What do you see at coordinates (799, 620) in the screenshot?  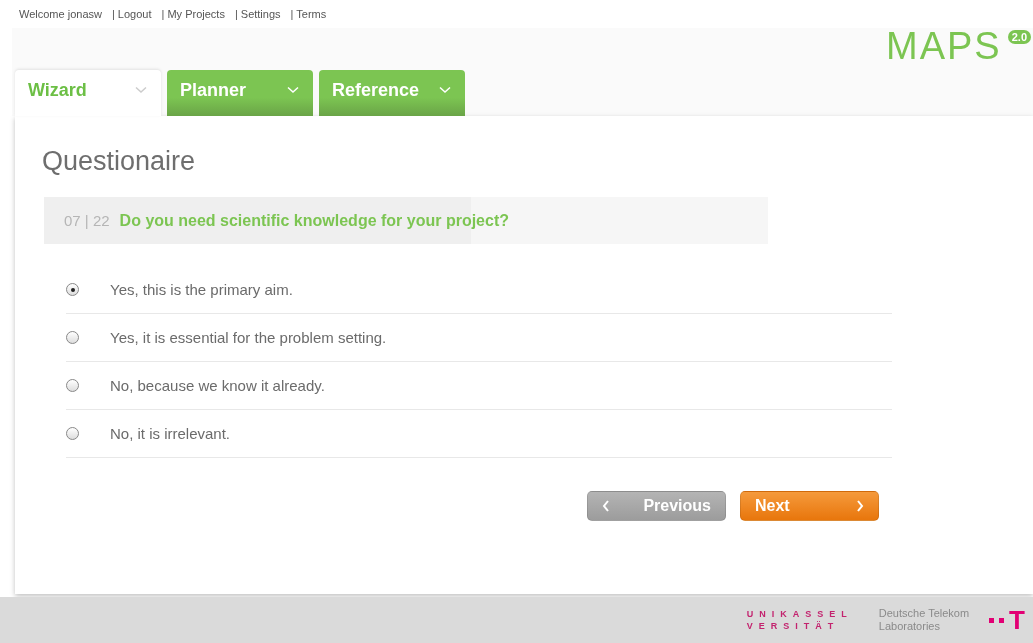 I see `university-logo: UNIKASSEL VERSITÄT` at bounding box center [799, 620].